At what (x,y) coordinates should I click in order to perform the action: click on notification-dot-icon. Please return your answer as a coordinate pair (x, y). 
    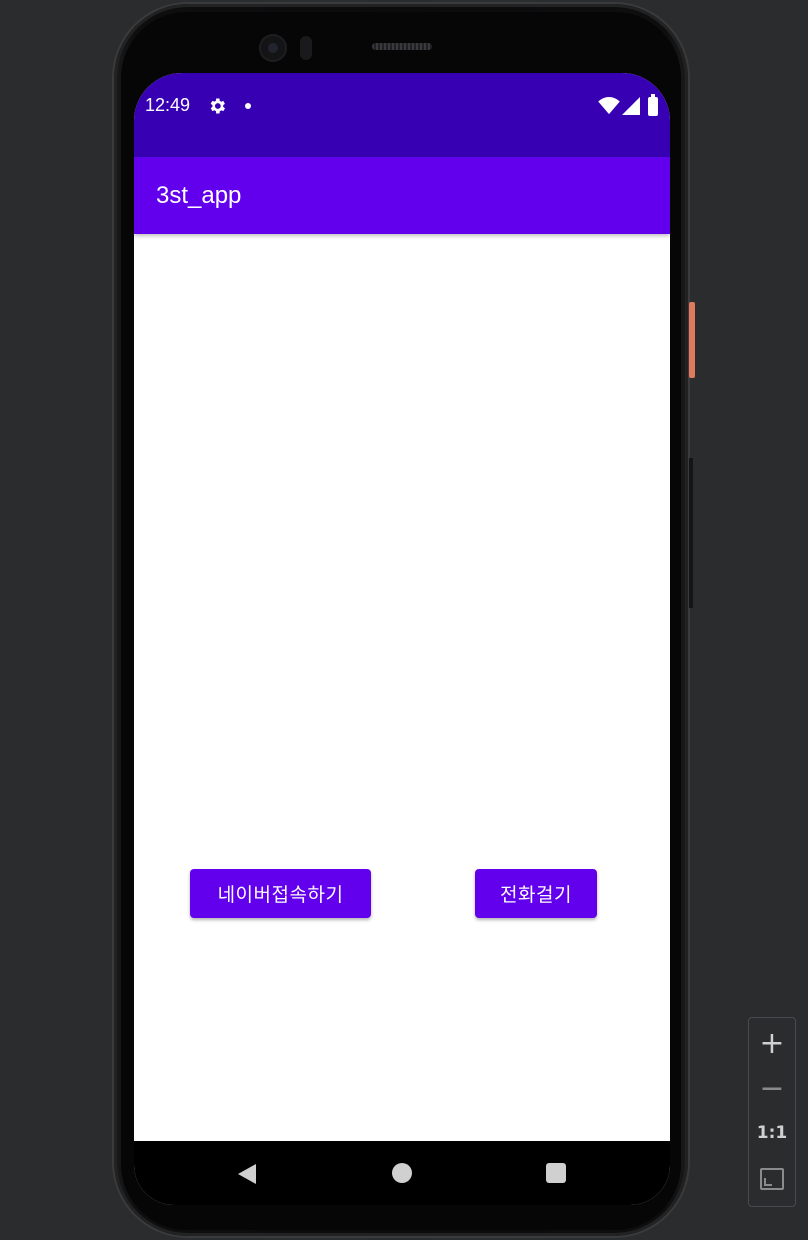
    Looking at the image, I should click on (248, 106).